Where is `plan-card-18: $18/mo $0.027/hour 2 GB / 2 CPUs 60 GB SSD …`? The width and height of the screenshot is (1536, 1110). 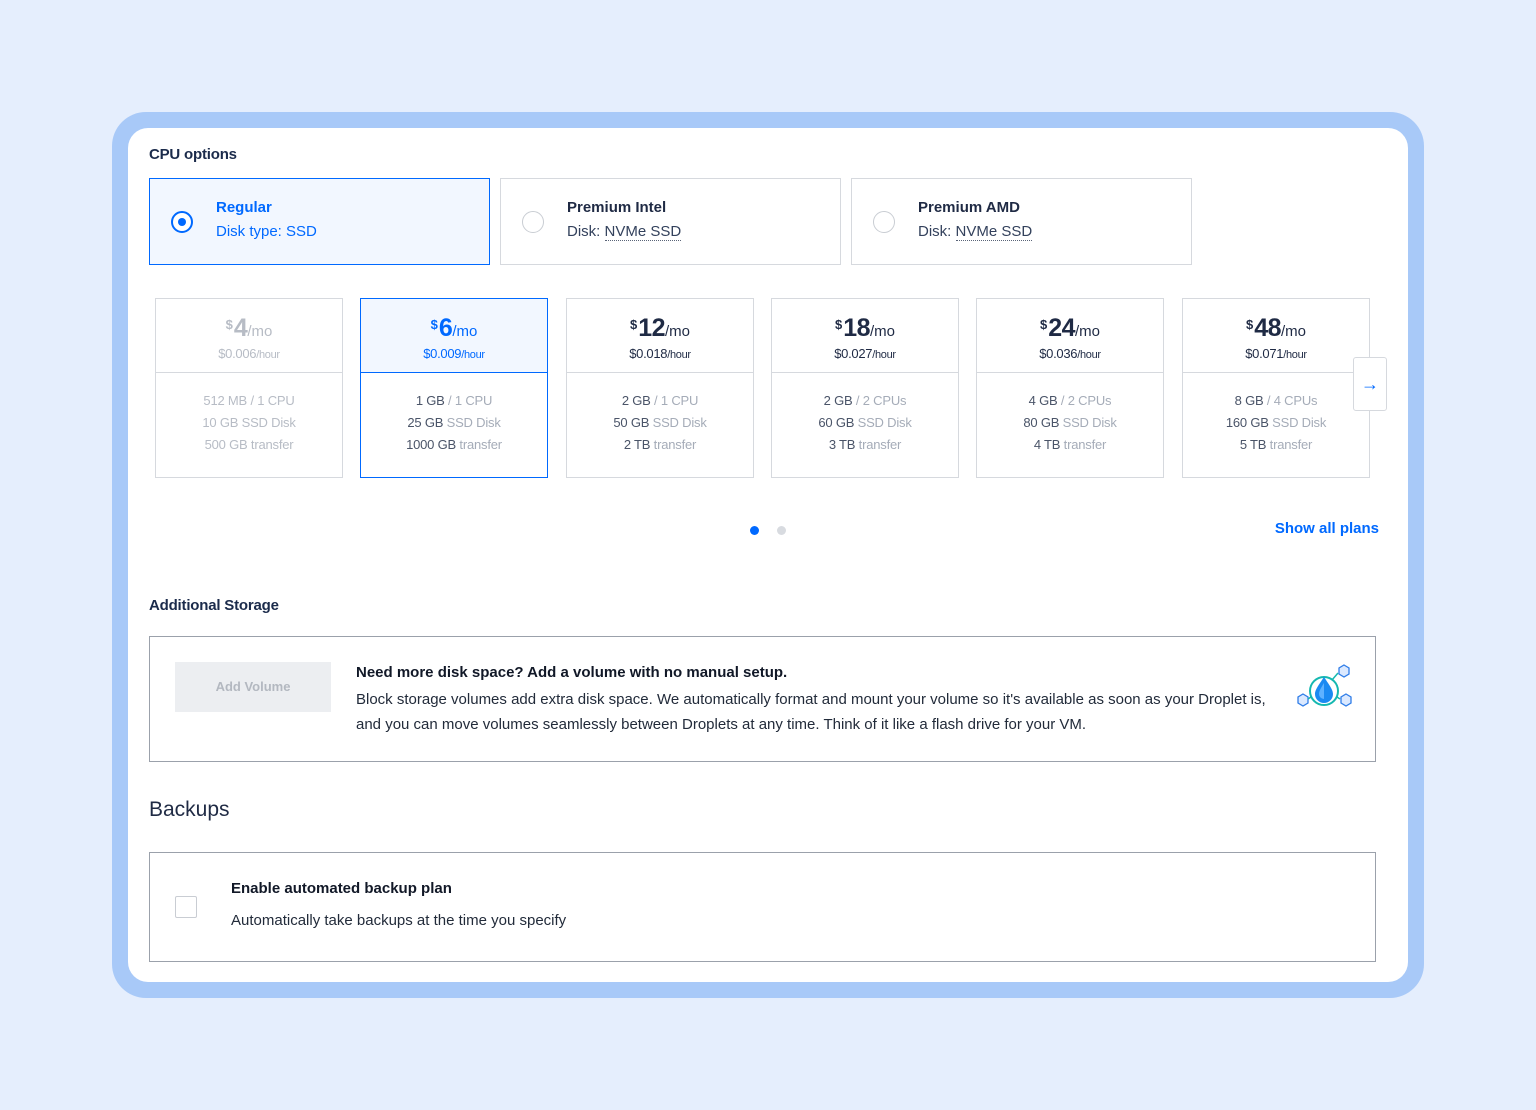
plan-card-18: $18/mo $0.027/hour 2 GB / 2 CPUs 60 GB SSD … is located at coordinates (865, 388).